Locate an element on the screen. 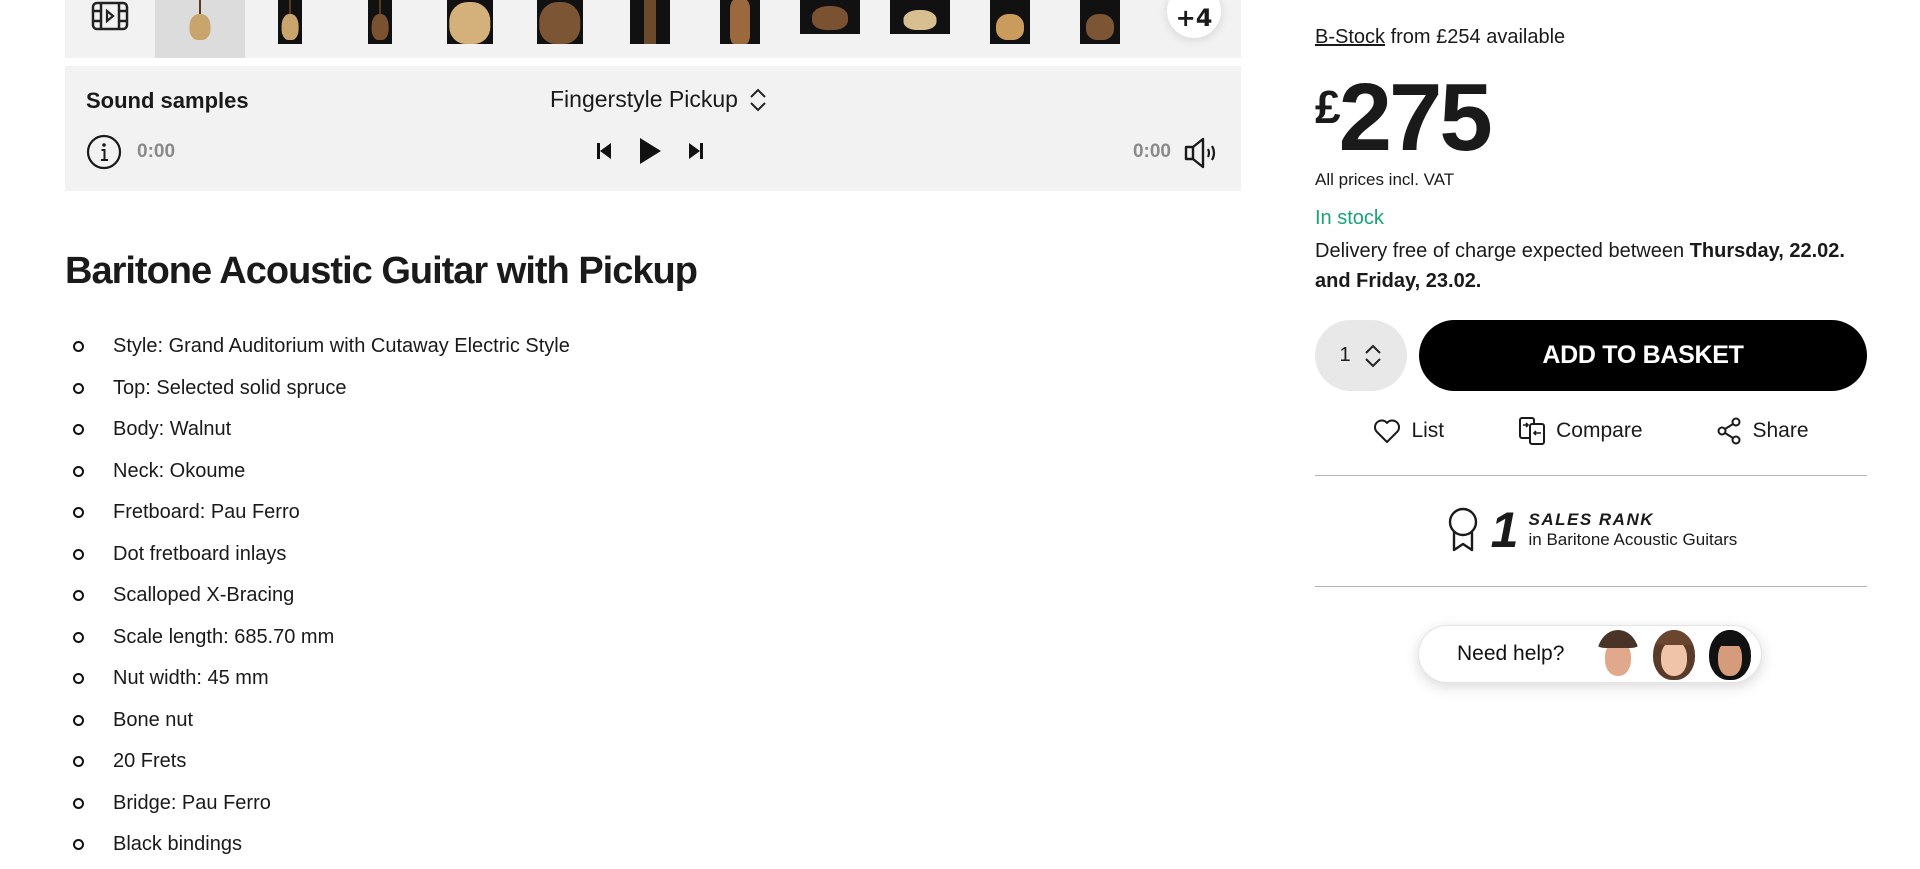 The width and height of the screenshot is (1920, 869). total-time: 0:00 is located at coordinates (1151, 151).